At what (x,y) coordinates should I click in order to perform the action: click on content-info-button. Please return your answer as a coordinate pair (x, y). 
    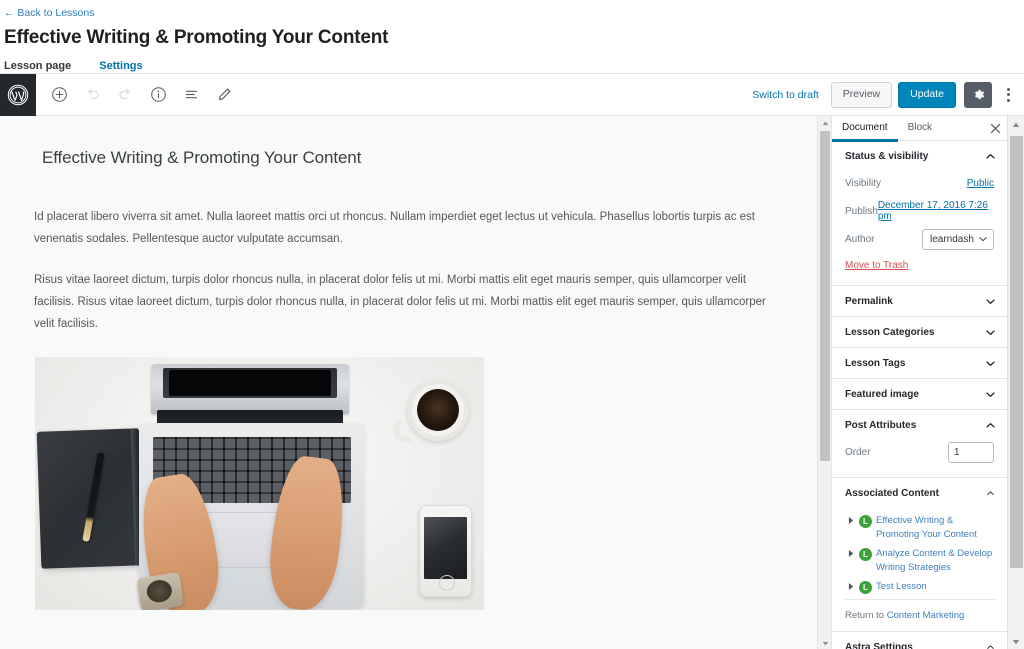
    Looking at the image, I should click on (158, 95).